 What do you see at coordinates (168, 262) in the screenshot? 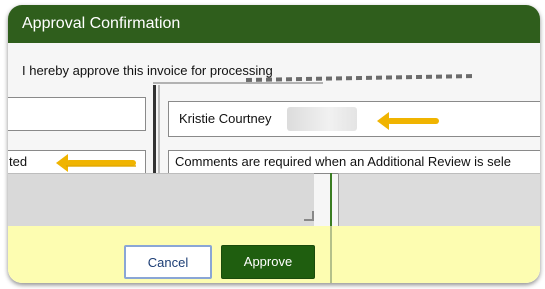
I see `cancel-button: Cancel` at bounding box center [168, 262].